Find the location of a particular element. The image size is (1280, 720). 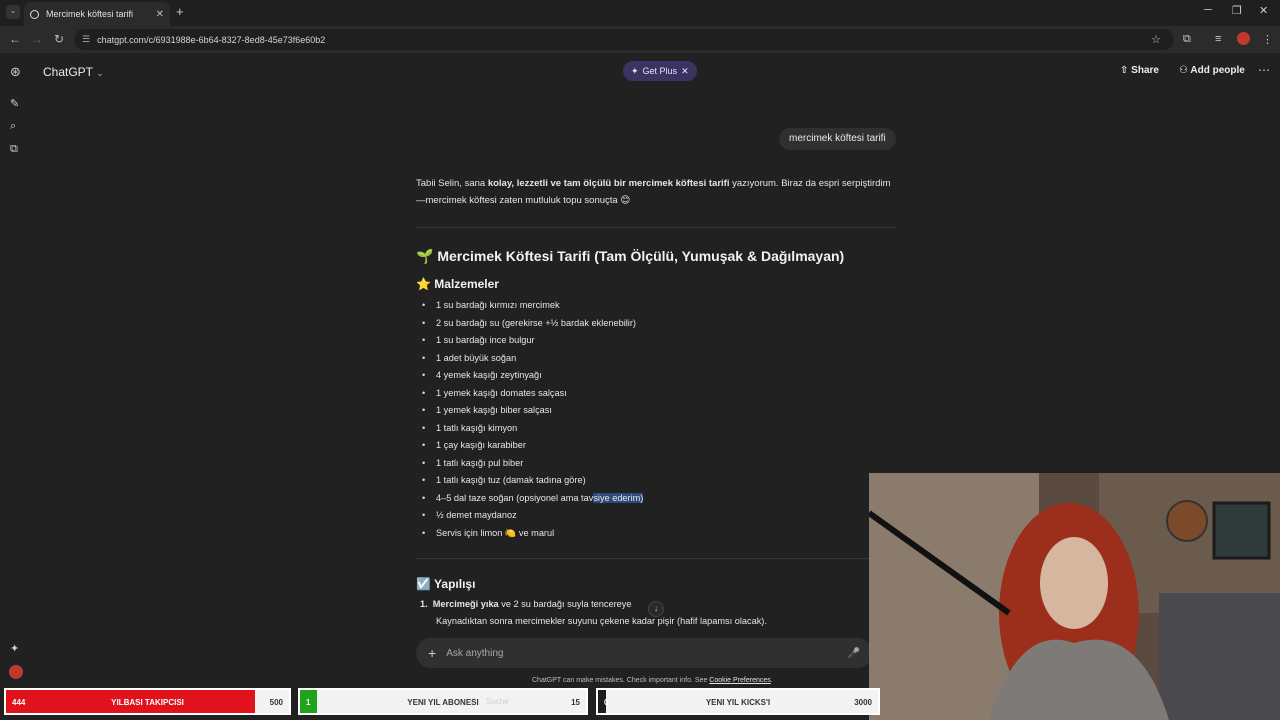

model-selector: ChatGPT ⌄ is located at coordinates (73, 72).